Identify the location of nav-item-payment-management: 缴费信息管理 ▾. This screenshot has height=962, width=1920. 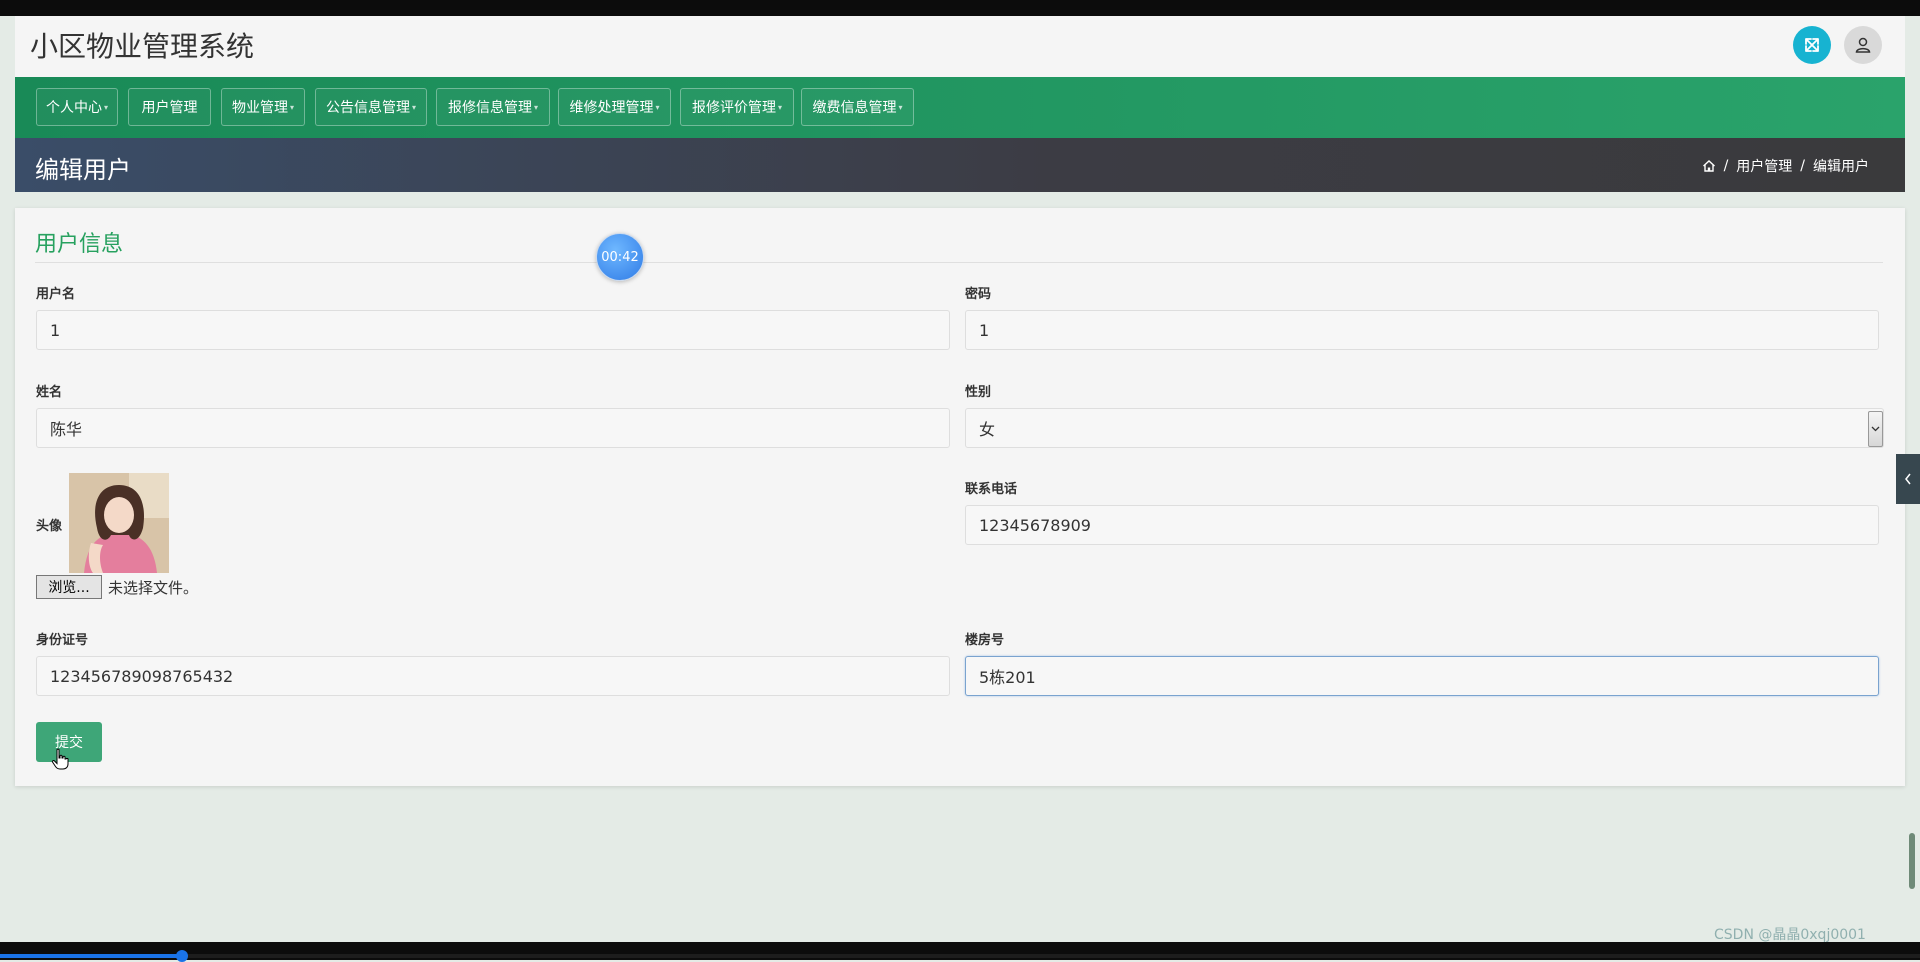
(857, 107).